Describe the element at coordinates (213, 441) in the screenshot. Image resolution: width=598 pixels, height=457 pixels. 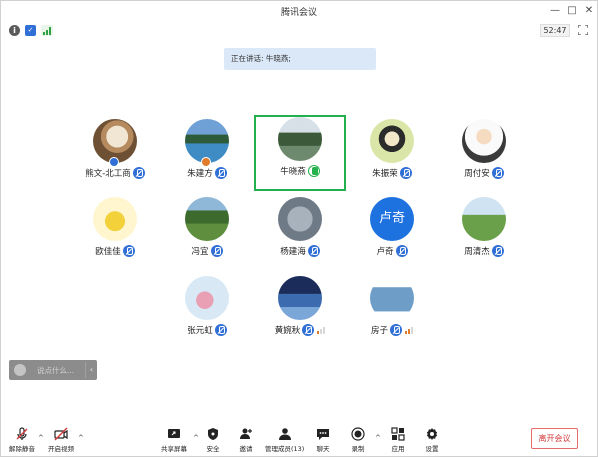
I see `security-button: 安全` at that location.